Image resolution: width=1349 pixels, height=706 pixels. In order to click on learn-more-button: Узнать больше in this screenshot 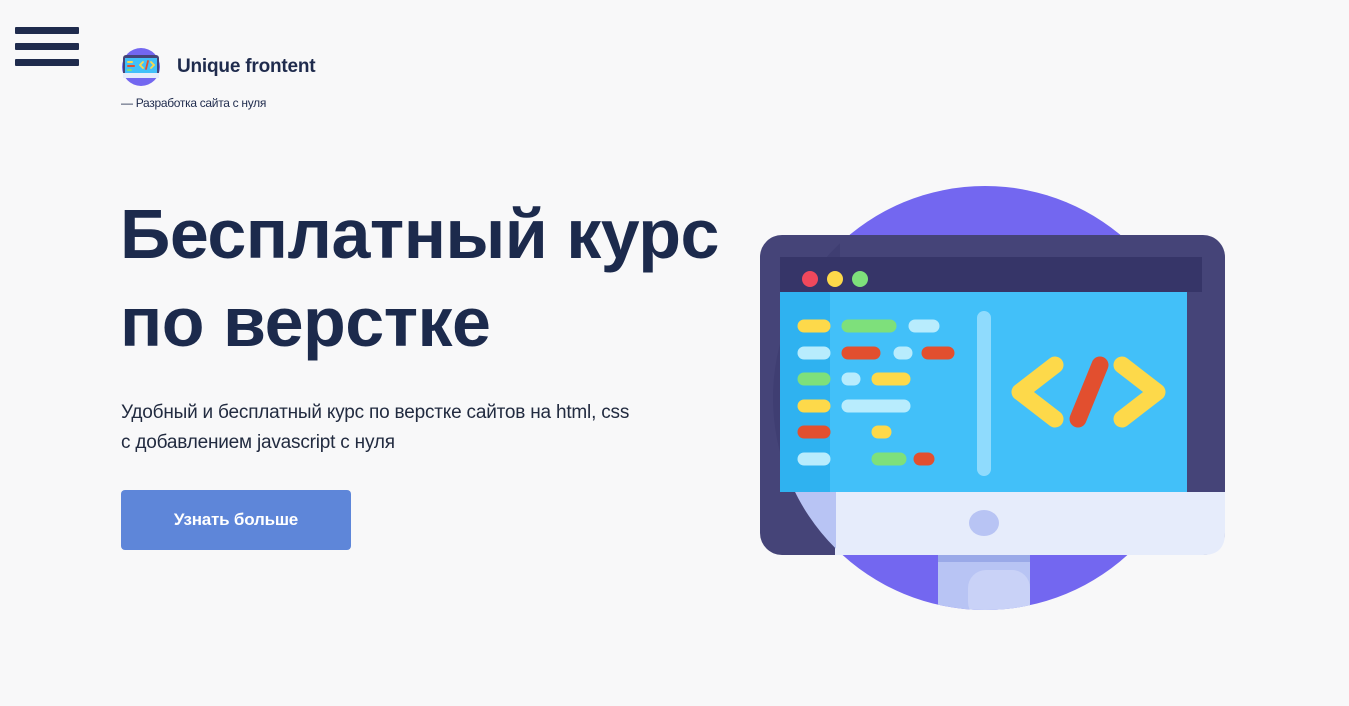, I will do `click(236, 520)`.